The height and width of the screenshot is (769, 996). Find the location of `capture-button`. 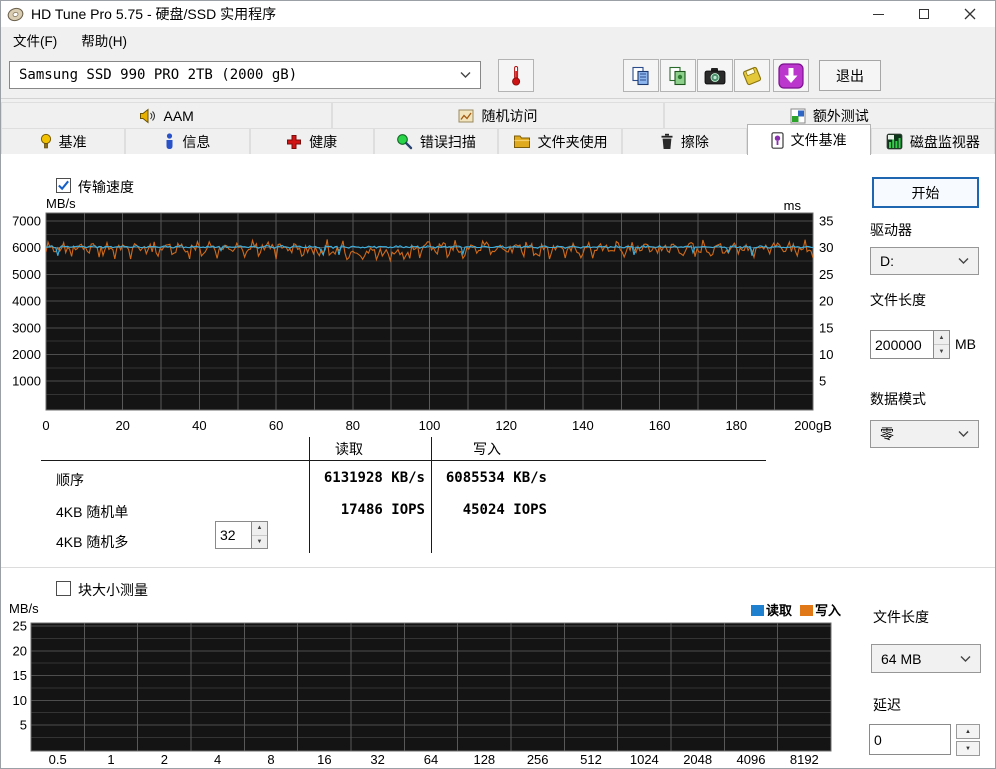

capture-button is located at coordinates (791, 75).